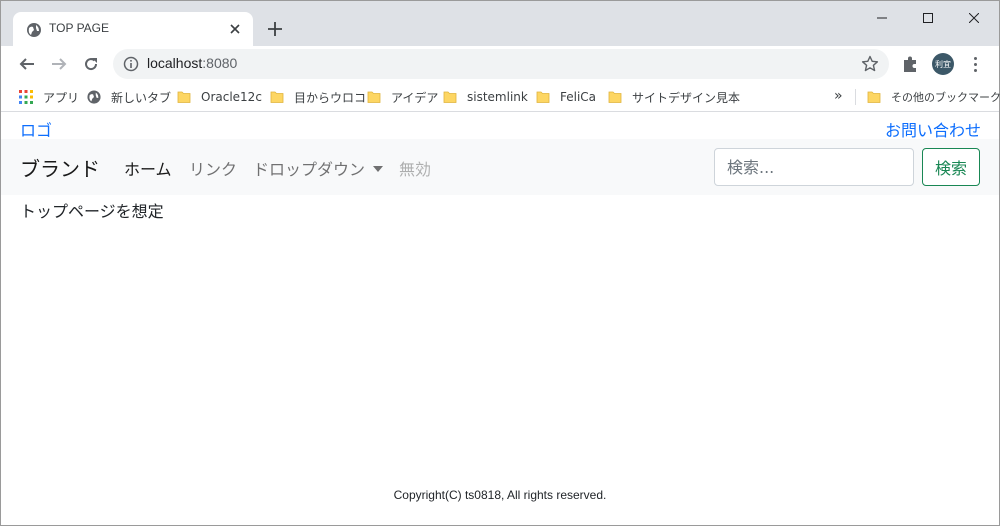 Image resolution: width=1000 pixels, height=526 pixels. I want to click on url-host: localhost, so click(175, 63).